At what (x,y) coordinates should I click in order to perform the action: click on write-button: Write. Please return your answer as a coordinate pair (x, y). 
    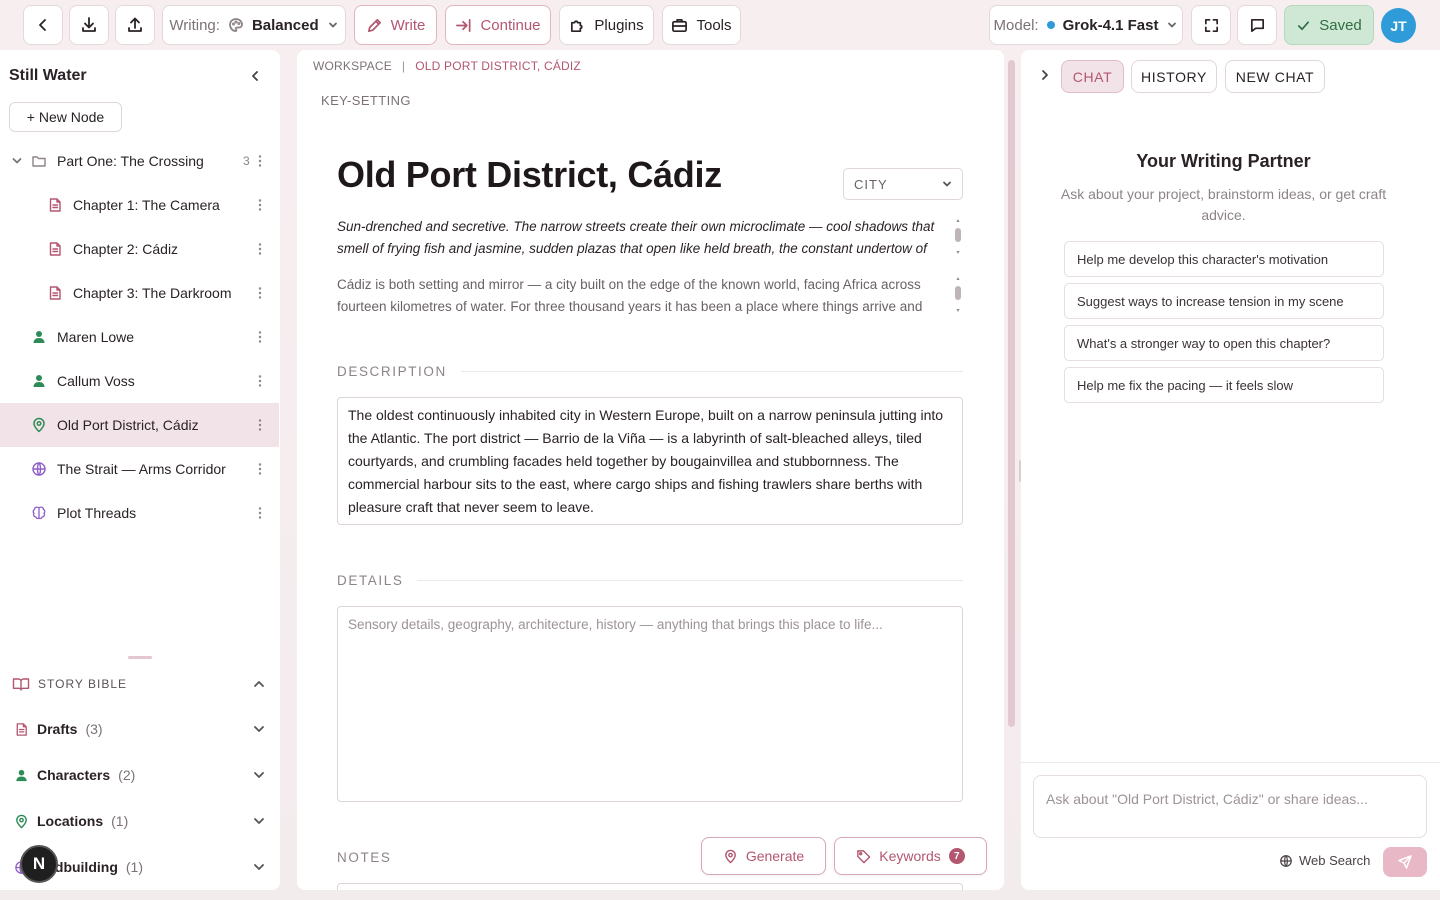
    Looking at the image, I should click on (395, 25).